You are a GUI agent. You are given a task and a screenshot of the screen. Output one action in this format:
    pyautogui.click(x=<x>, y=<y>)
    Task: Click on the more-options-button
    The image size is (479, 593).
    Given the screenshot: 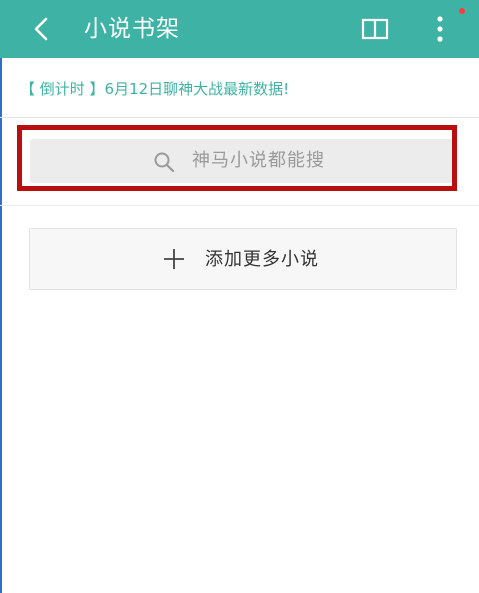 What is the action you would take?
    pyautogui.click(x=440, y=29)
    